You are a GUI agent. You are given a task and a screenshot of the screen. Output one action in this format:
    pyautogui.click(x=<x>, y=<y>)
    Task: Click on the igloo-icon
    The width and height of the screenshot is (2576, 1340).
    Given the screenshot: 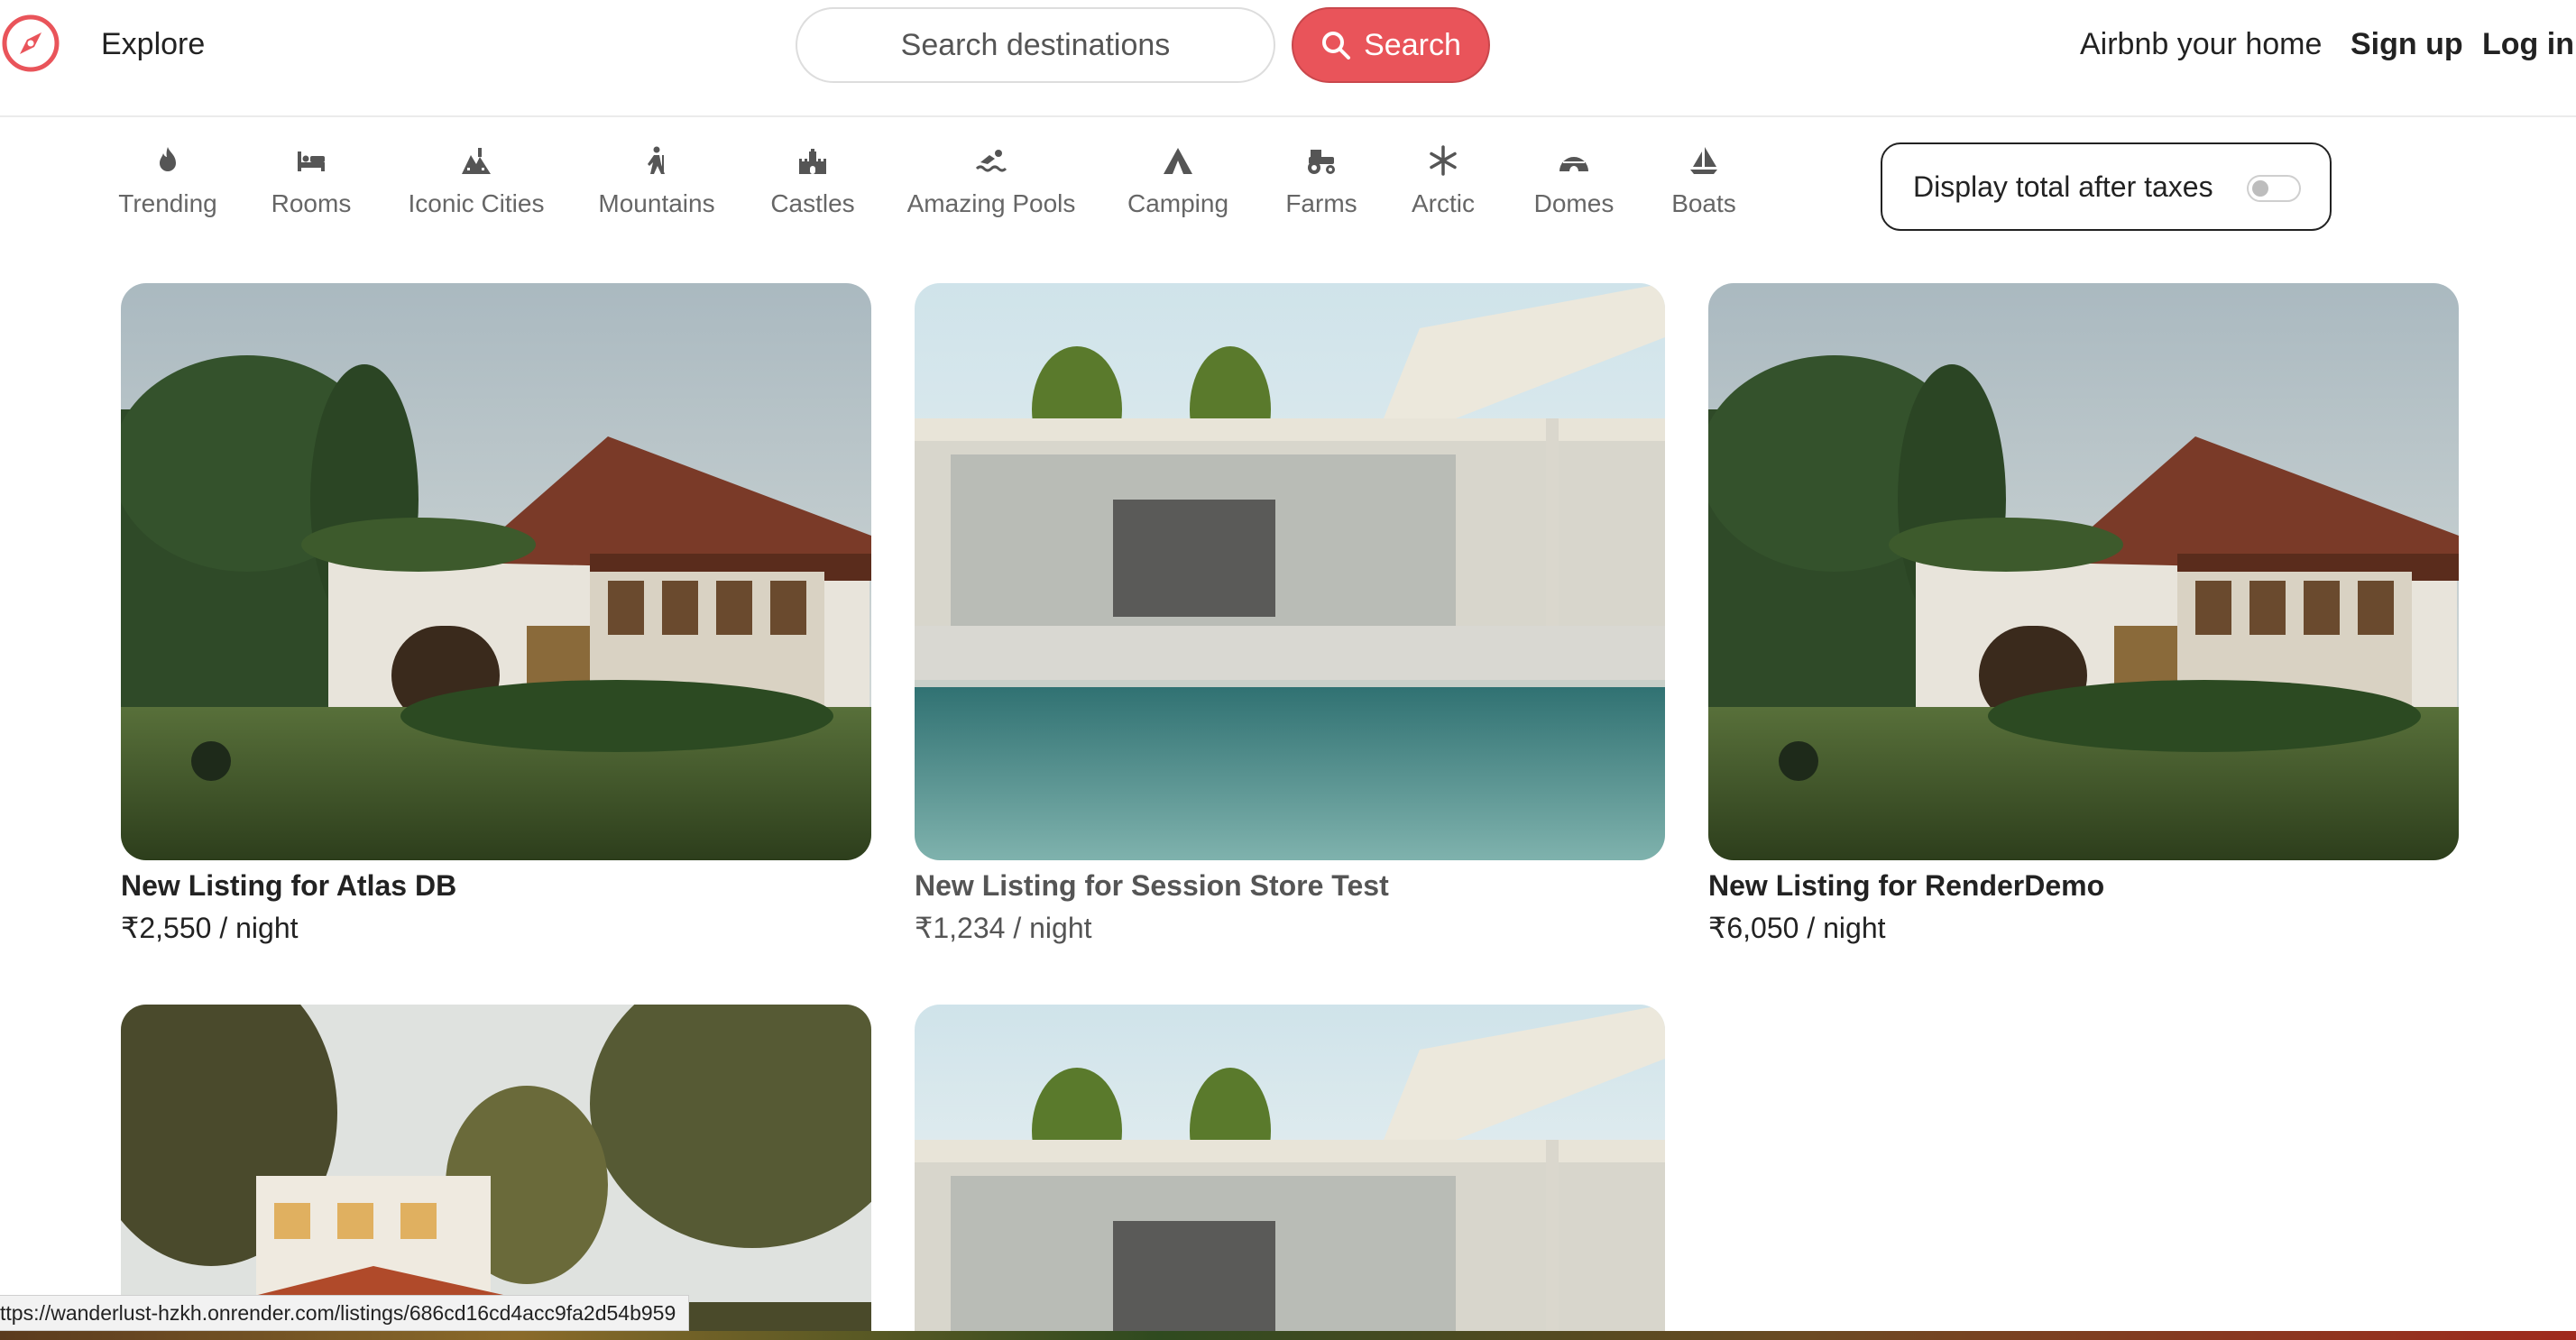 What is the action you would take?
    pyautogui.click(x=1573, y=163)
    